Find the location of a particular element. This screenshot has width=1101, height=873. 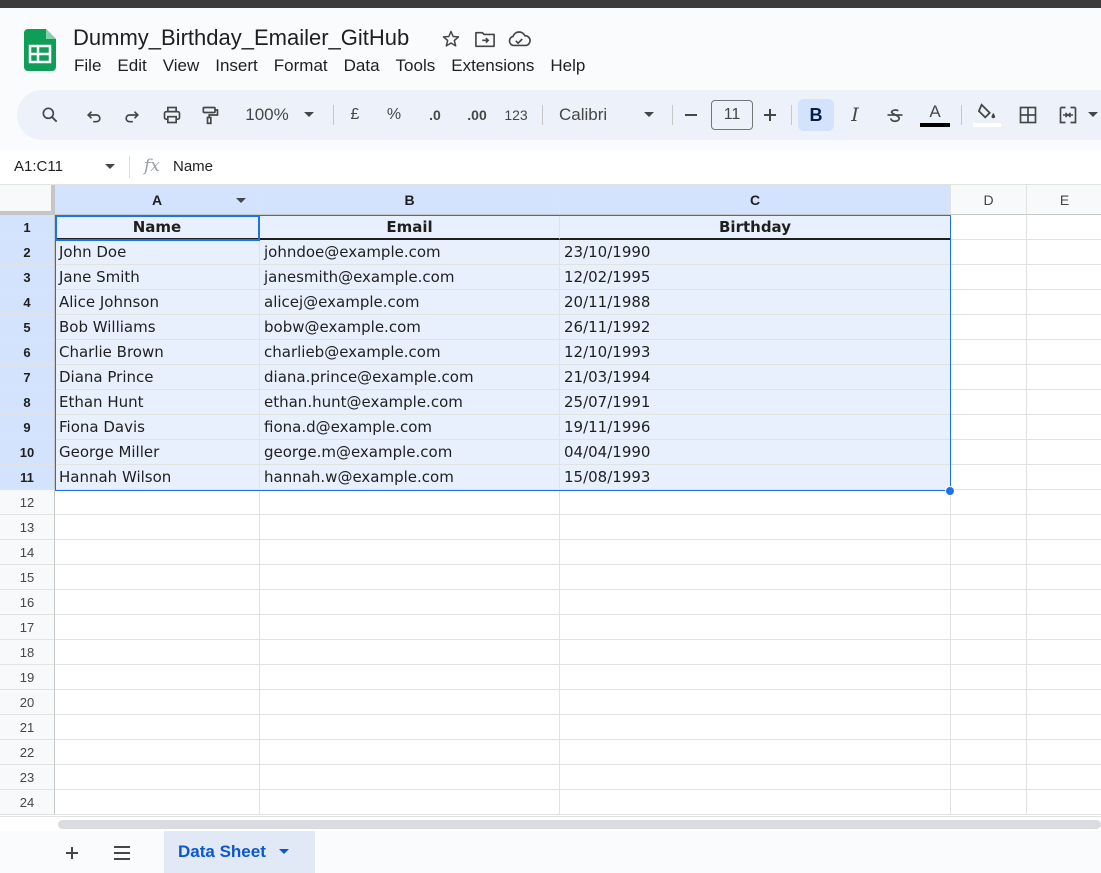

search-menus-icon is located at coordinates (50, 115).